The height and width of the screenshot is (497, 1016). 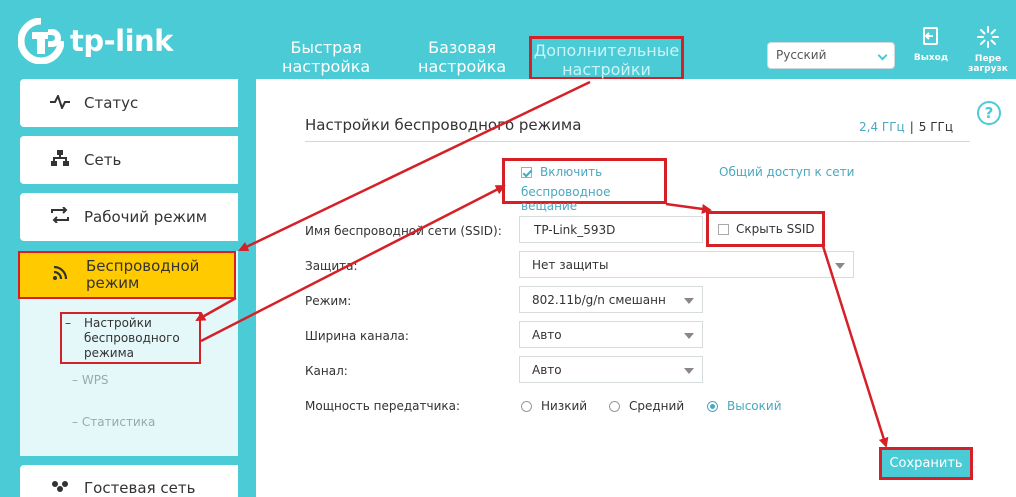 What do you see at coordinates (988, 59) in the screenshot?
I see `reboot-label: Пере` at bounding box center [988, 59].